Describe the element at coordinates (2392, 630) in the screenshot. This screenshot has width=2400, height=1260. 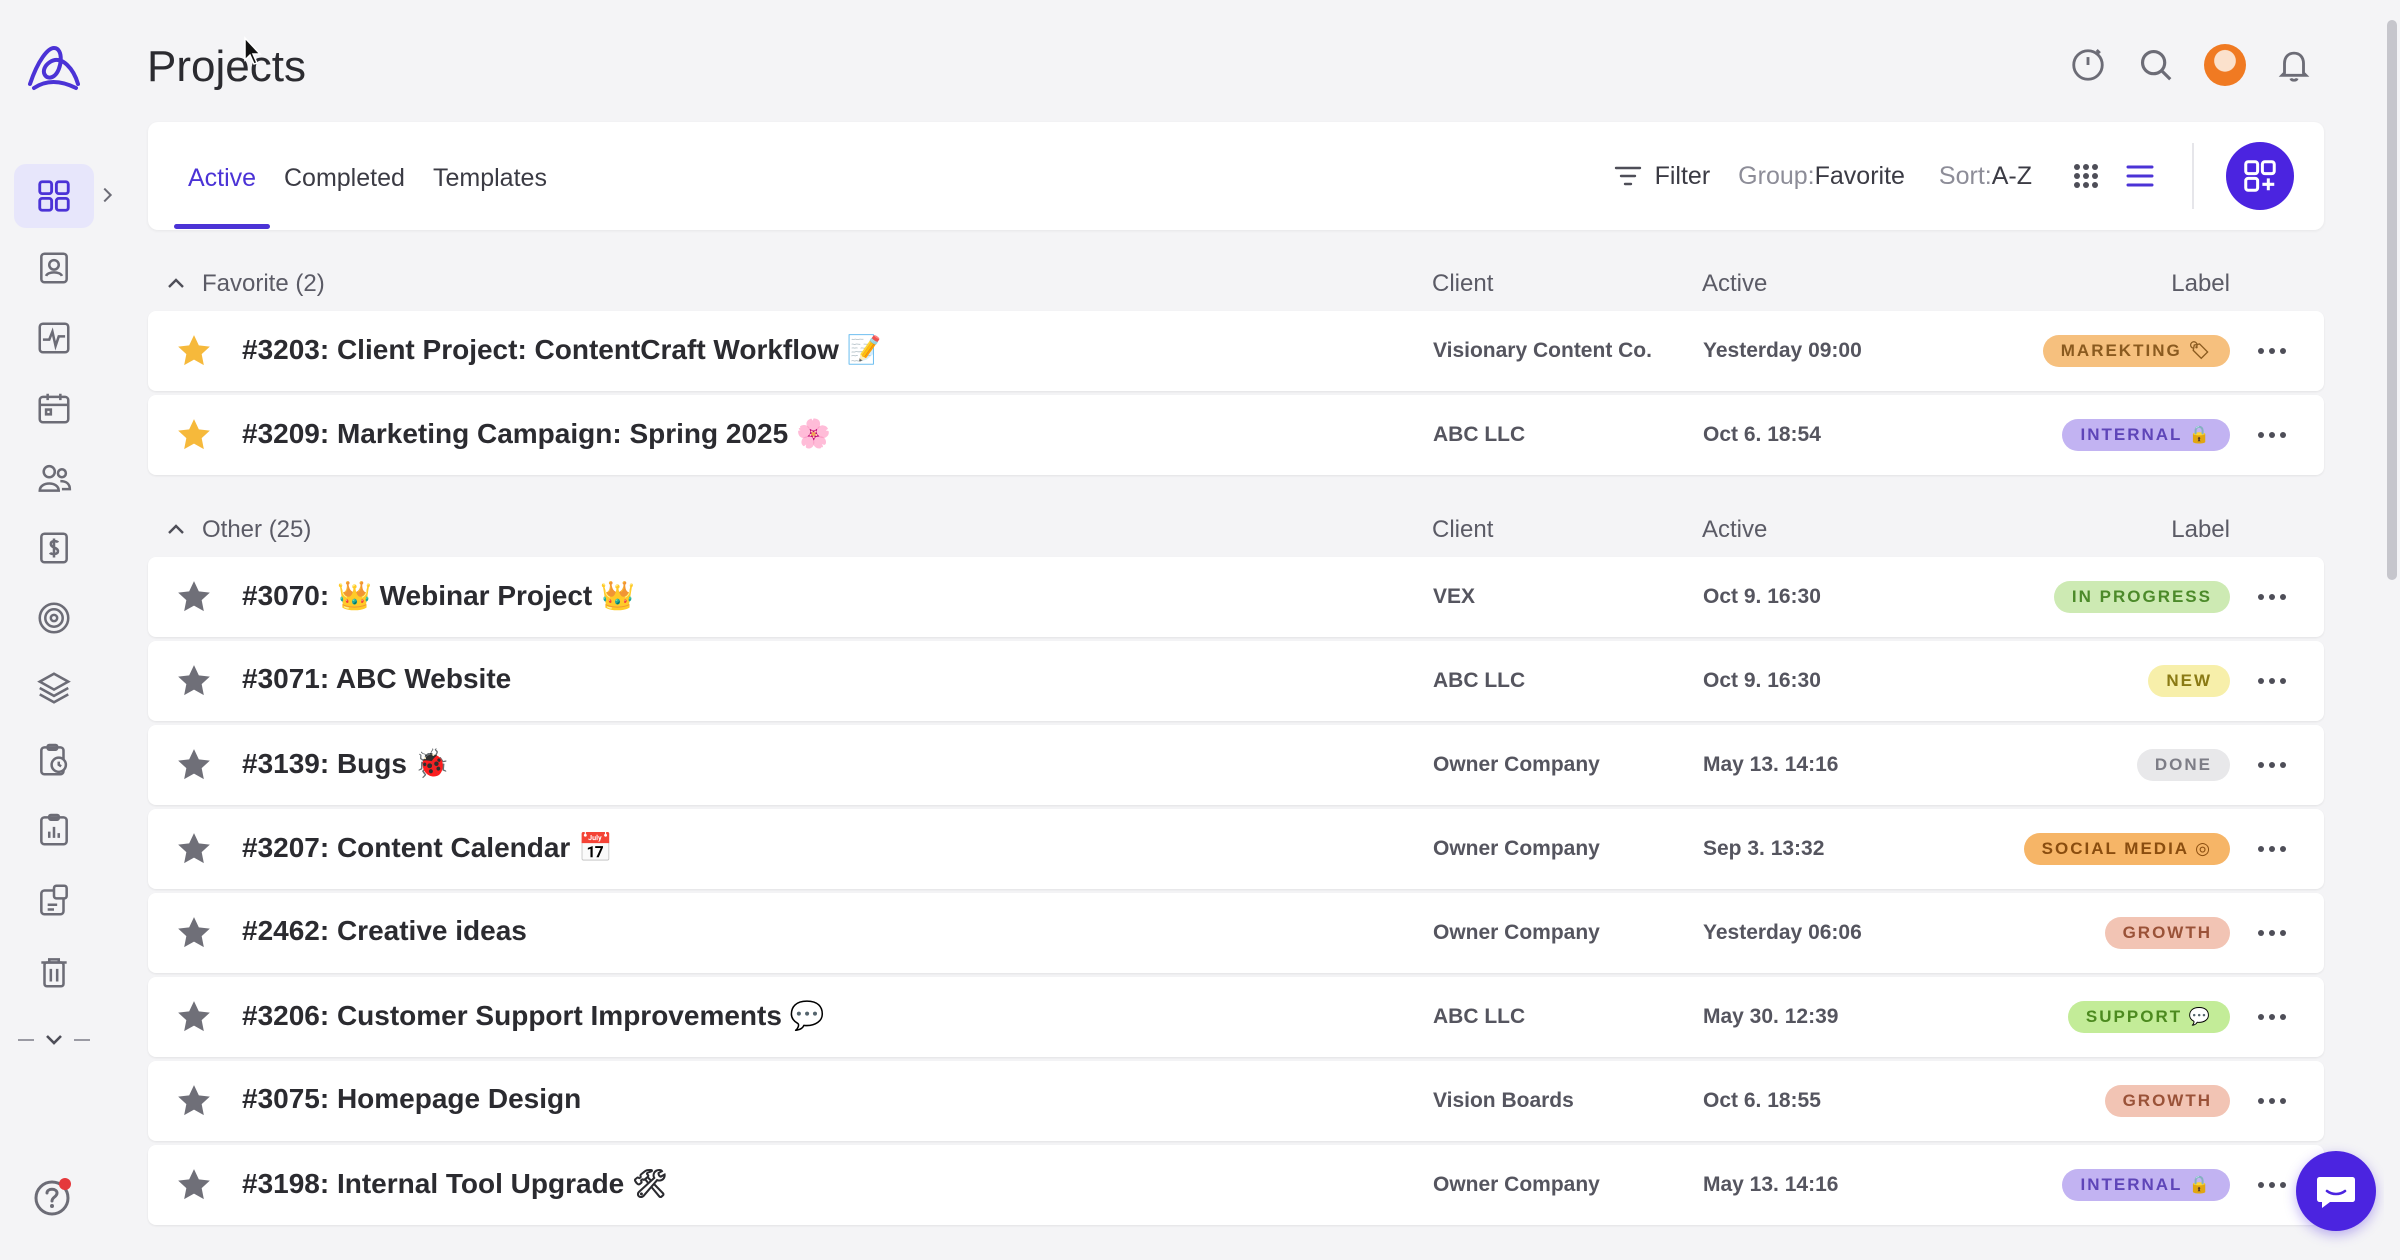
I see `page-scrollbar` at that location.